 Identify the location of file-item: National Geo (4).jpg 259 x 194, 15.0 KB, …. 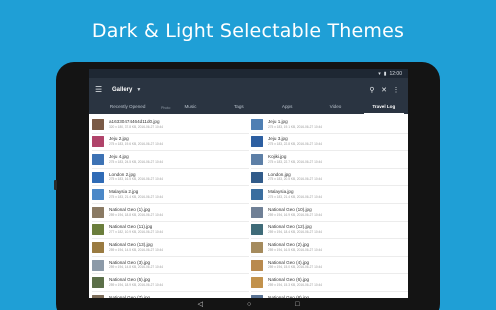
(329, 266).